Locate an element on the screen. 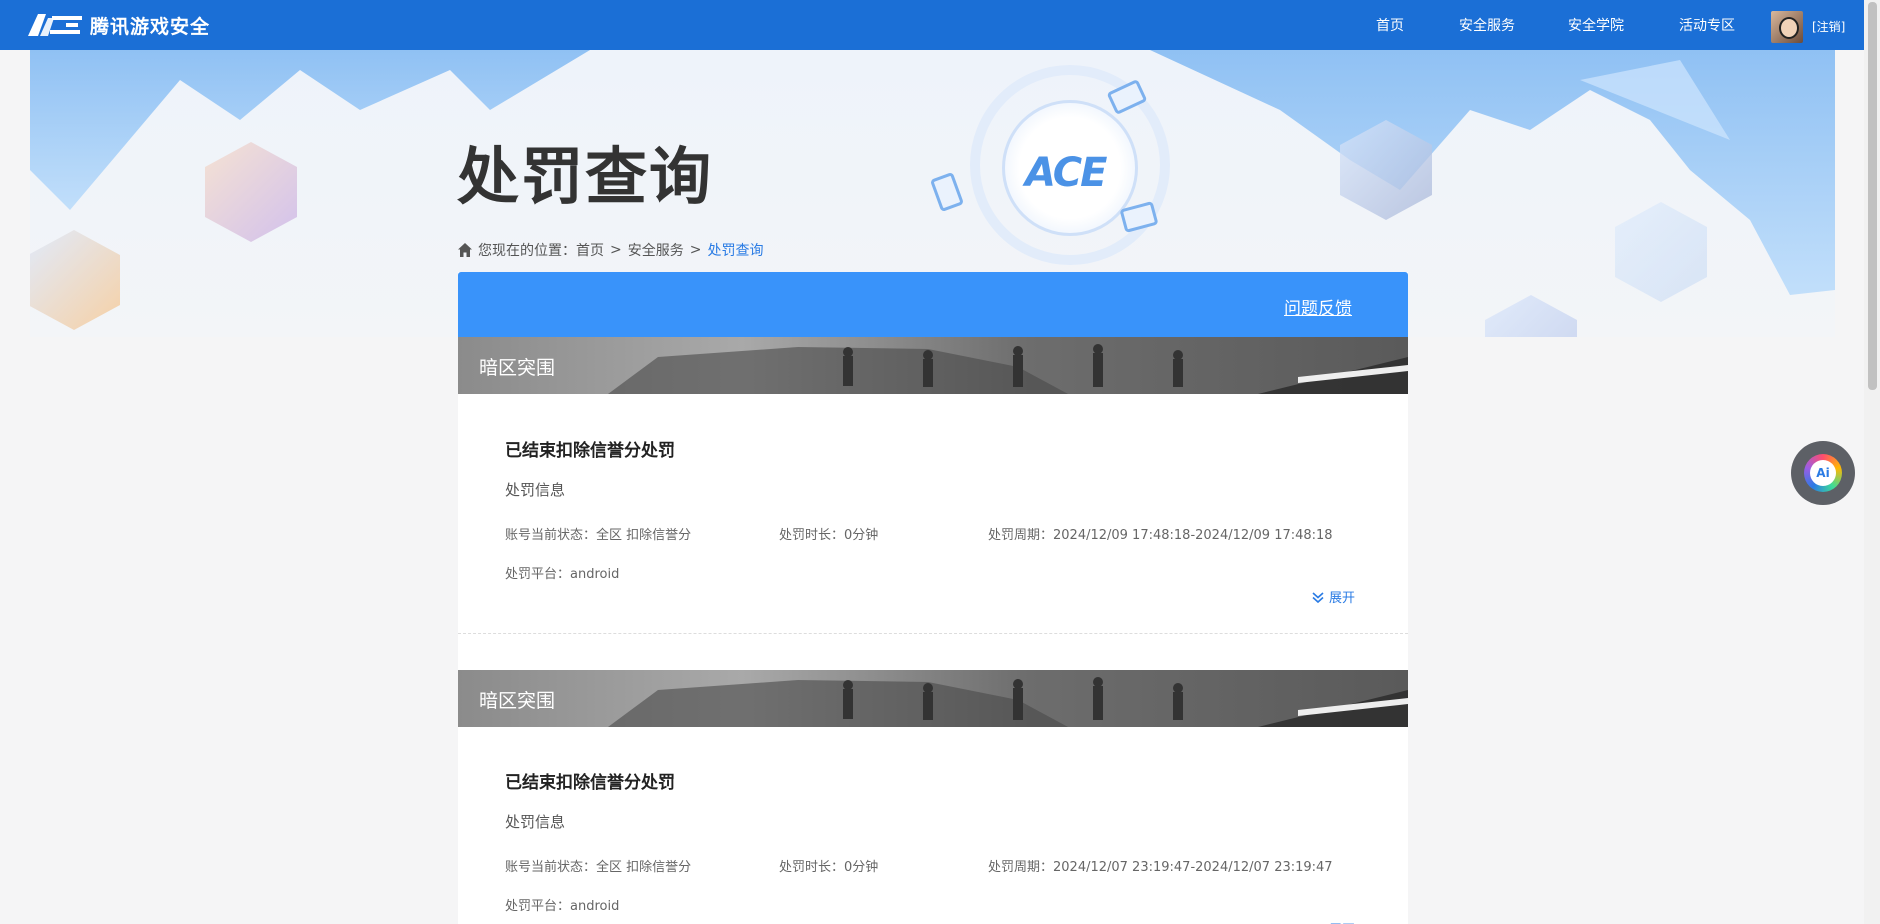 The height and width of the screenshot is (924, 1880). breadcrumb-security-services: 安全服务 is located at coordinates (656, 250).